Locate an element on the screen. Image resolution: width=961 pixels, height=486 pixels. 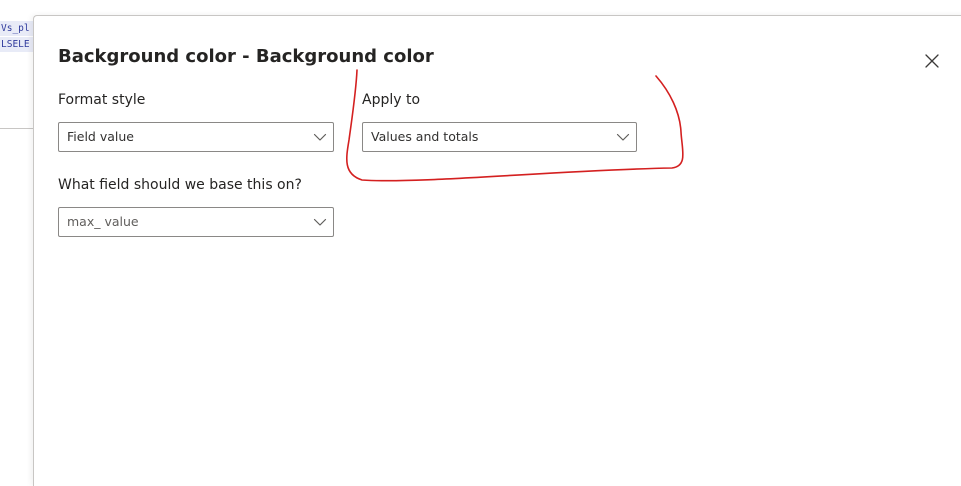
format-style-value: Field value is located at coordinates (100, 136).